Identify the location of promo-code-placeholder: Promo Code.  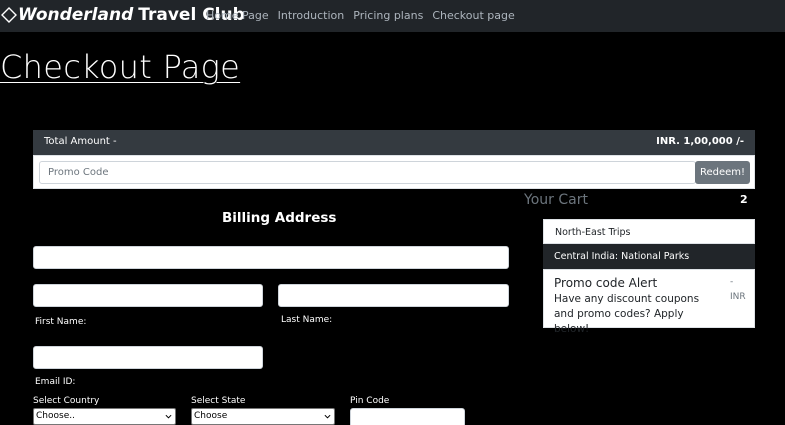
(78, 172).